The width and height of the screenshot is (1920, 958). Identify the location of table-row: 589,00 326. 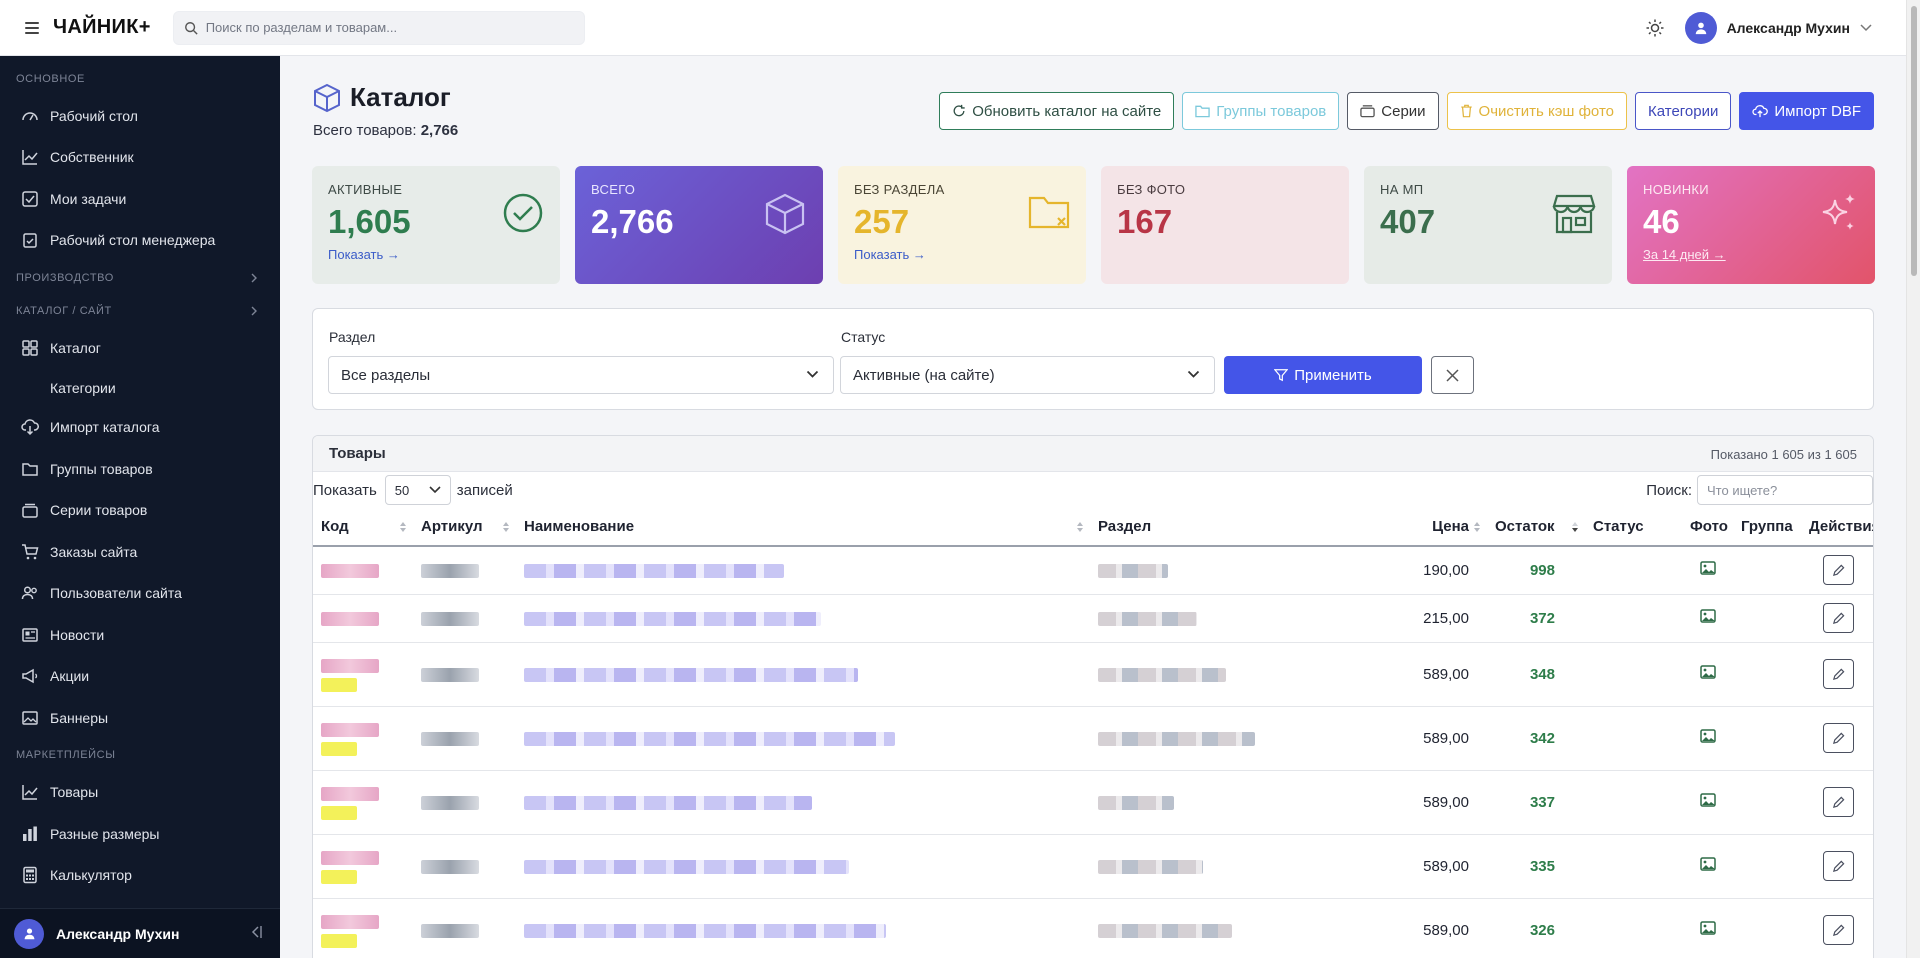
(1093, 928).